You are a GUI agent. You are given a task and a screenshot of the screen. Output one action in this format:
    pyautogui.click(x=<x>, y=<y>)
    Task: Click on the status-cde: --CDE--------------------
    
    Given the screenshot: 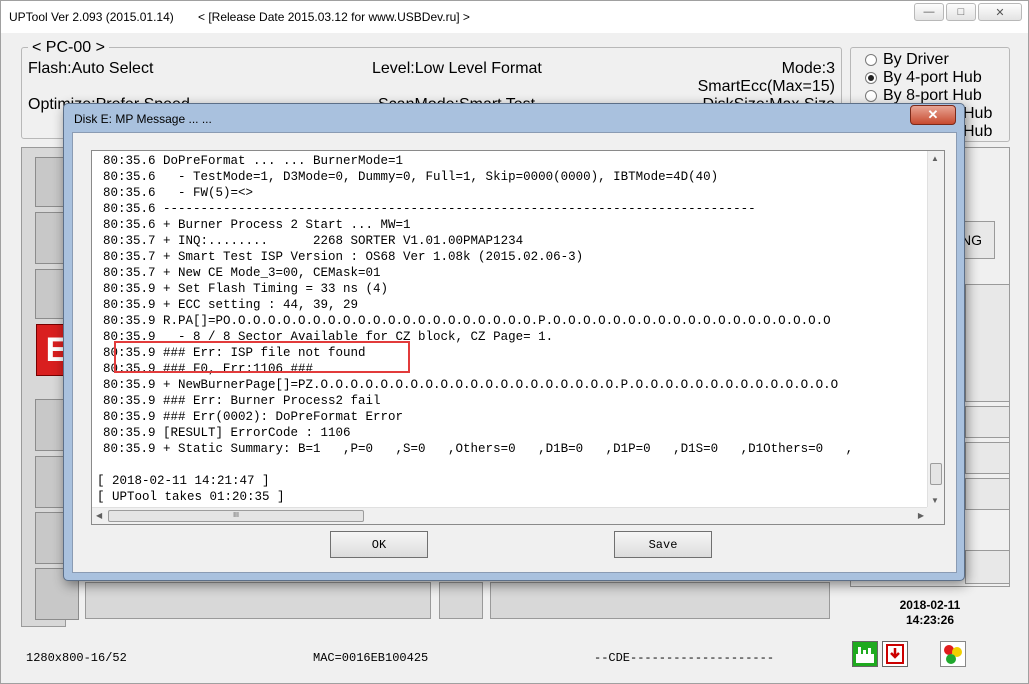 What is the action you would take?
    pyautogui.click(x=684, y=658)
    